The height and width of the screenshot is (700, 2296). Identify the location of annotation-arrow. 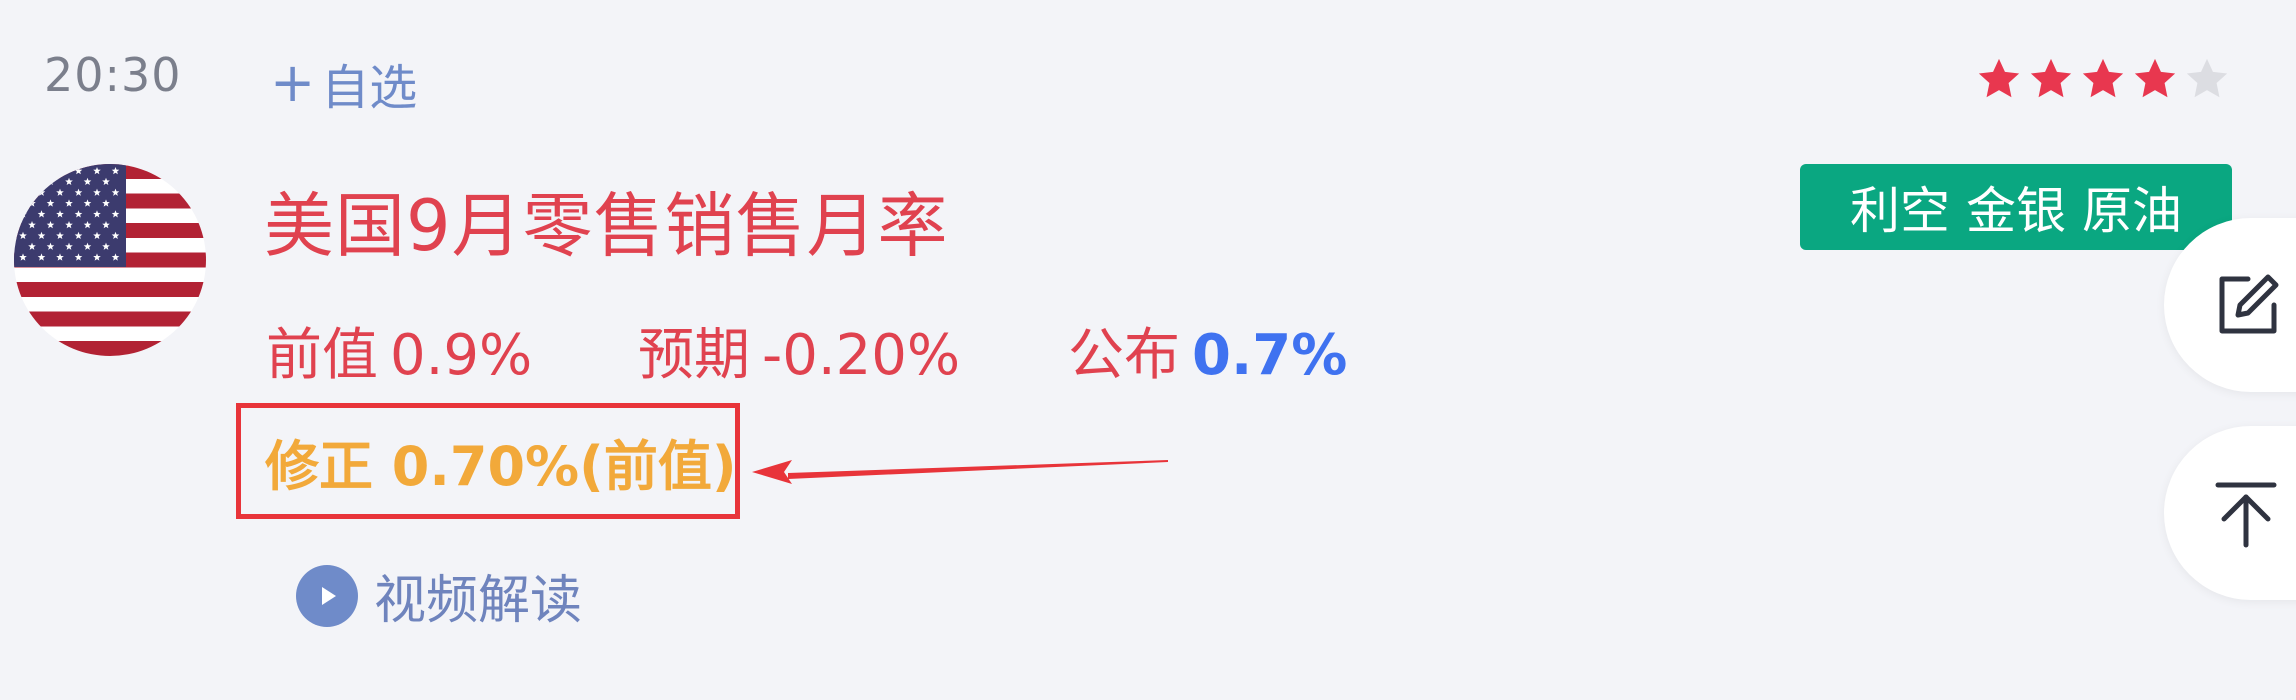
(960, 472).